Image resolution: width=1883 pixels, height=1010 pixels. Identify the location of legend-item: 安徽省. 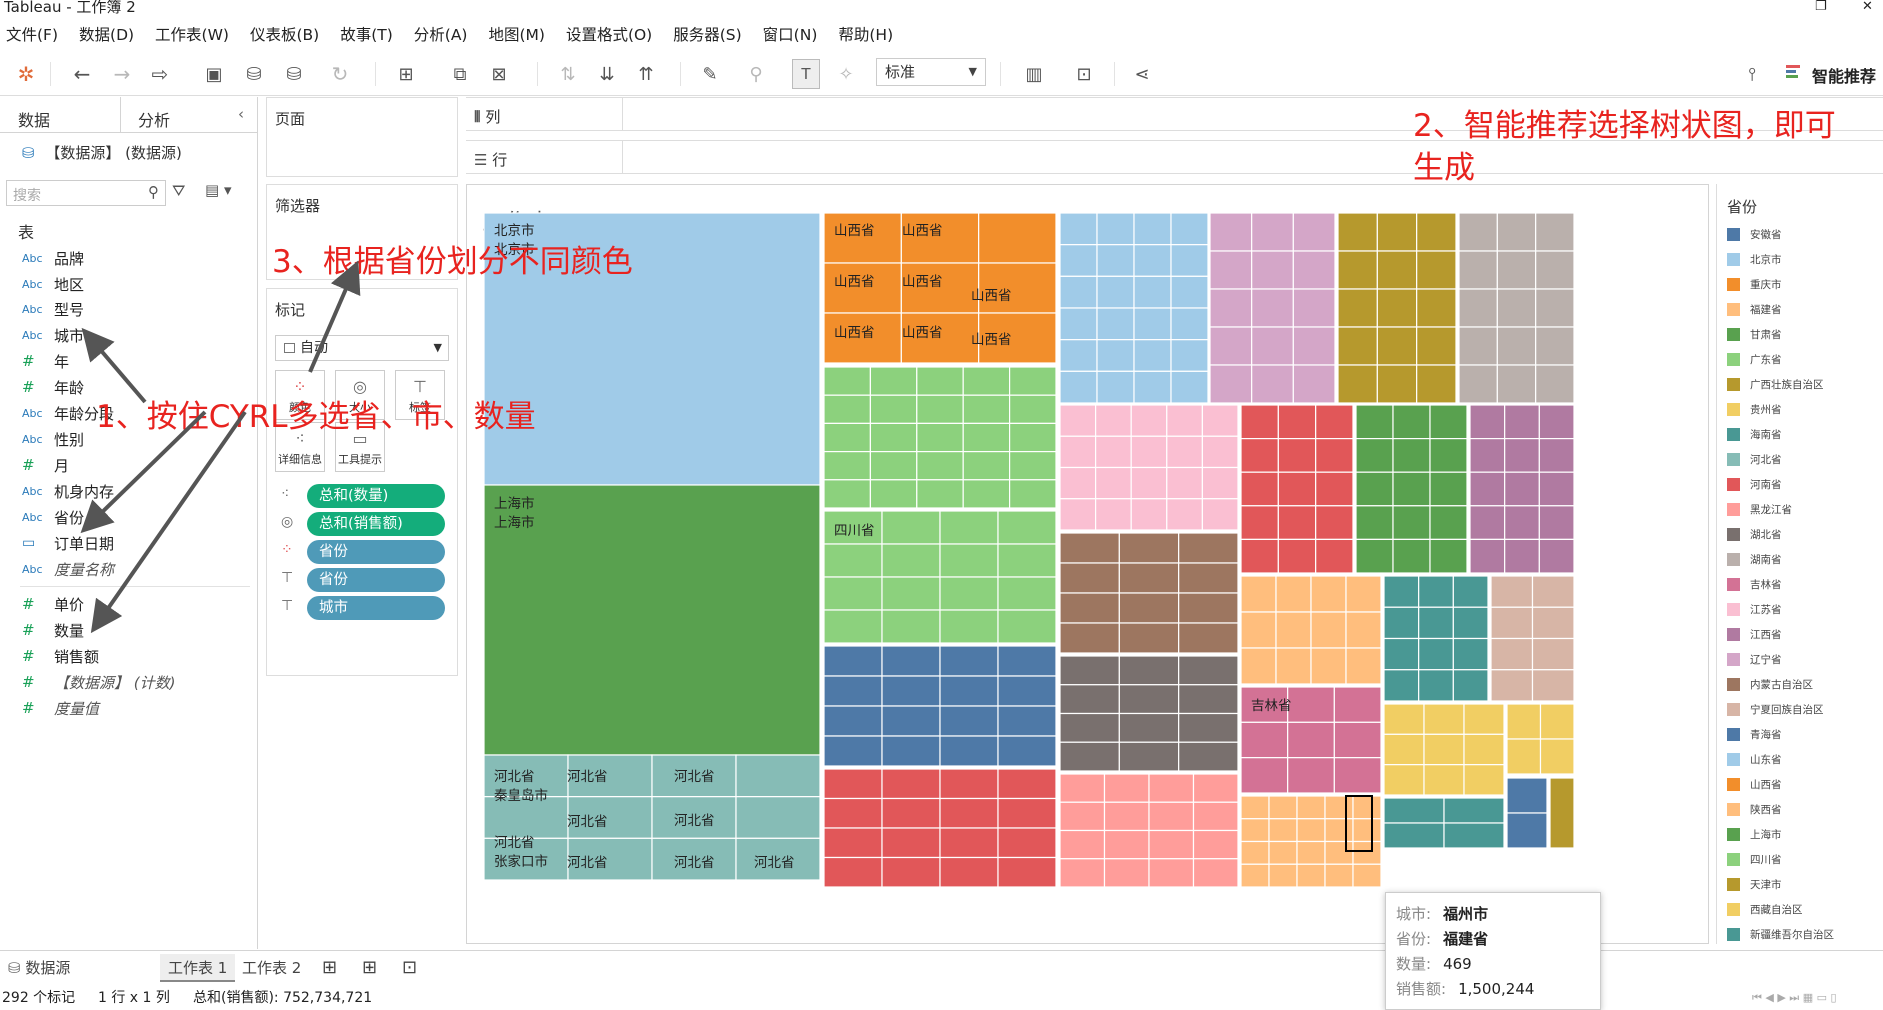
(1754, 234).